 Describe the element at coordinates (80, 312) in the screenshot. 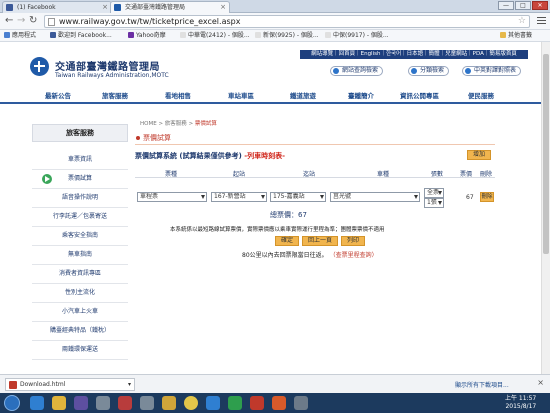

I see `sidebar-item: 小汽車上火車` at that location.